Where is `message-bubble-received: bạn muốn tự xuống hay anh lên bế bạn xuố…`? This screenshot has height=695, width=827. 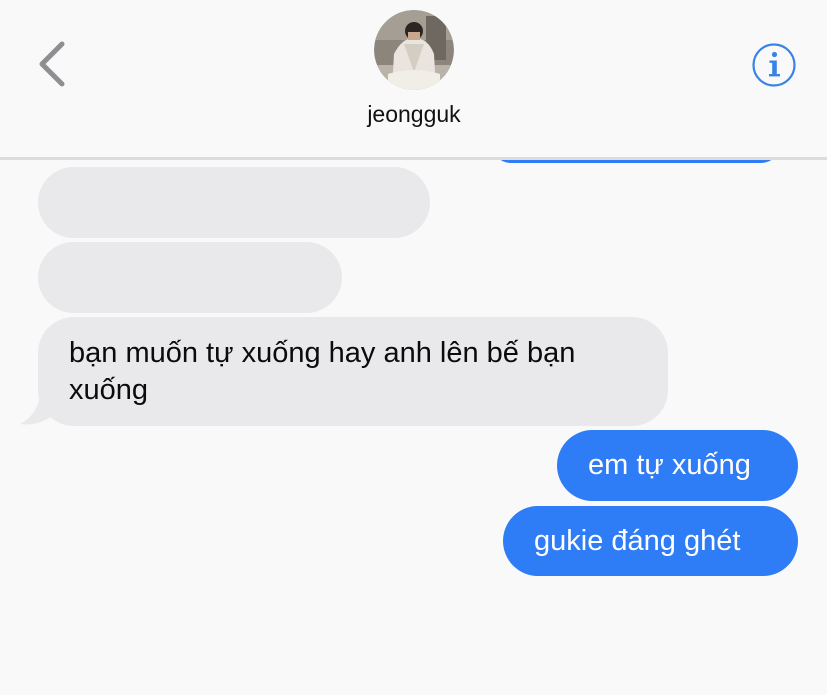
message-bubble-received: bạn muốn tự xuống hay anh lên bế bạn xuố… is located at coordinates (353, 371).